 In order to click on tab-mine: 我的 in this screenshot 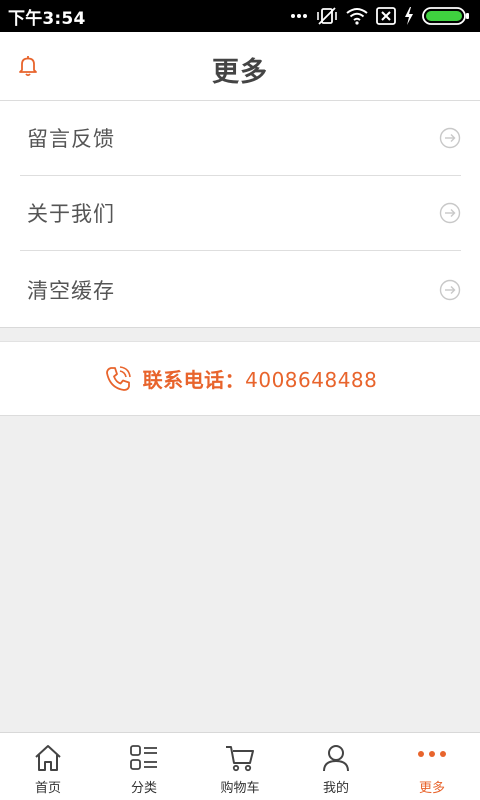, I will do `click(336, 766)`.